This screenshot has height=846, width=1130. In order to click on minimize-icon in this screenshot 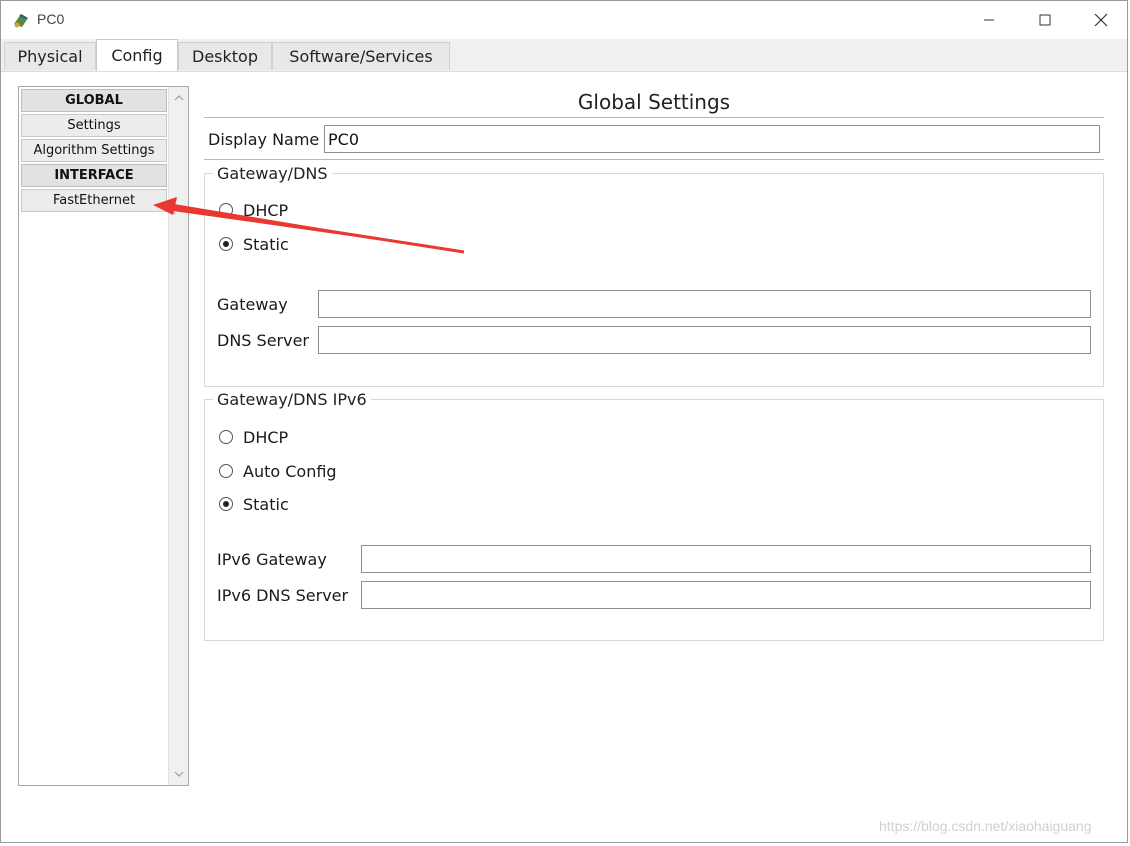, I will do `click(989, 20)`.